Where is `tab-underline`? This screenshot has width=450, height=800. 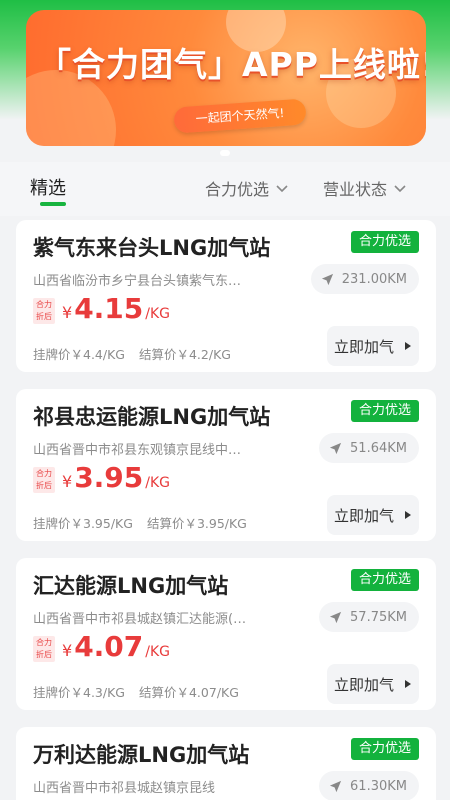
tab-underline is located at coordinates (53, 204).